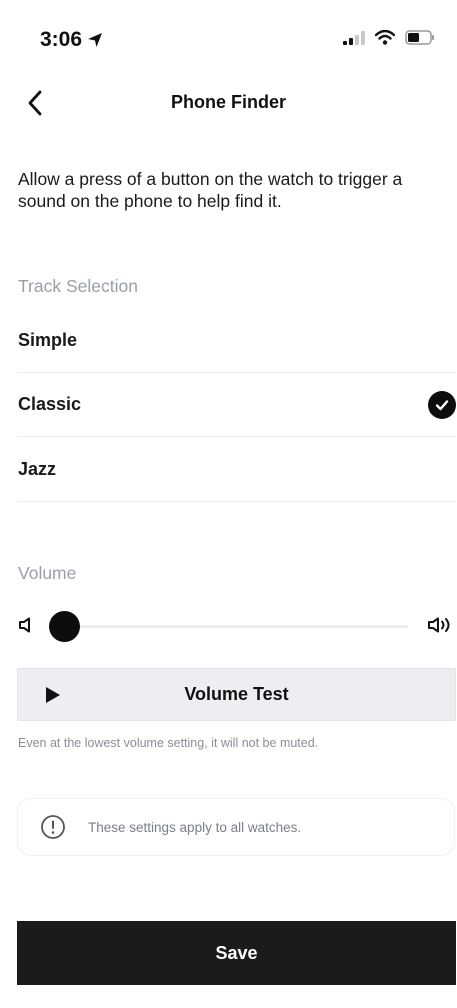 The image size is (457, 1008). I want to click on play-icon, so click(53, 695).